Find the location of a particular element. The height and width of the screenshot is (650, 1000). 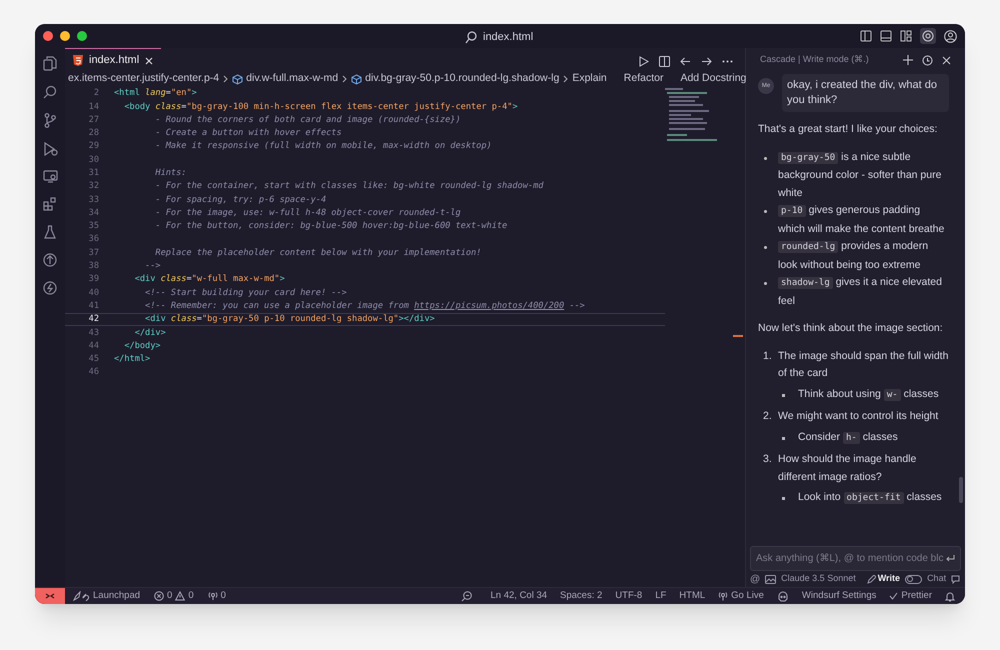

line-number: 42 is located at coordinates (94, 319).